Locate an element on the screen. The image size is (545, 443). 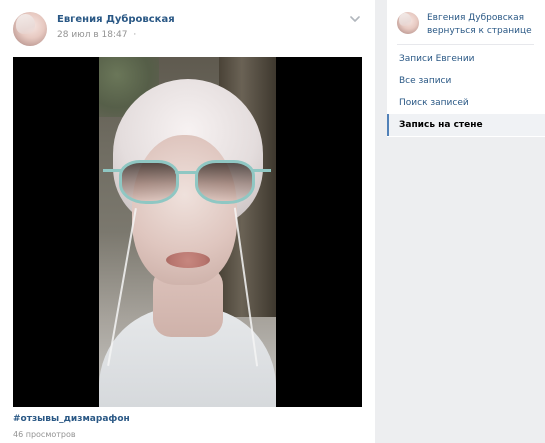
menu-item-wall-post: Запись на стене is located at coordinates (466, 125).